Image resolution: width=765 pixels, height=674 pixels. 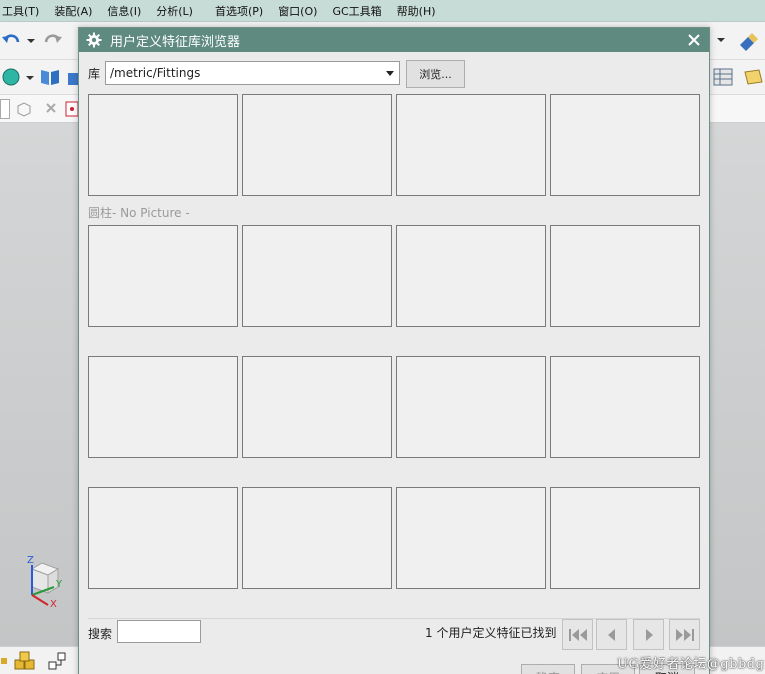 What do you see at coordinates (238, 11) in the screenshot?
I see `menu-preferences: 首选项(P)` at bounding box center [238, 11].